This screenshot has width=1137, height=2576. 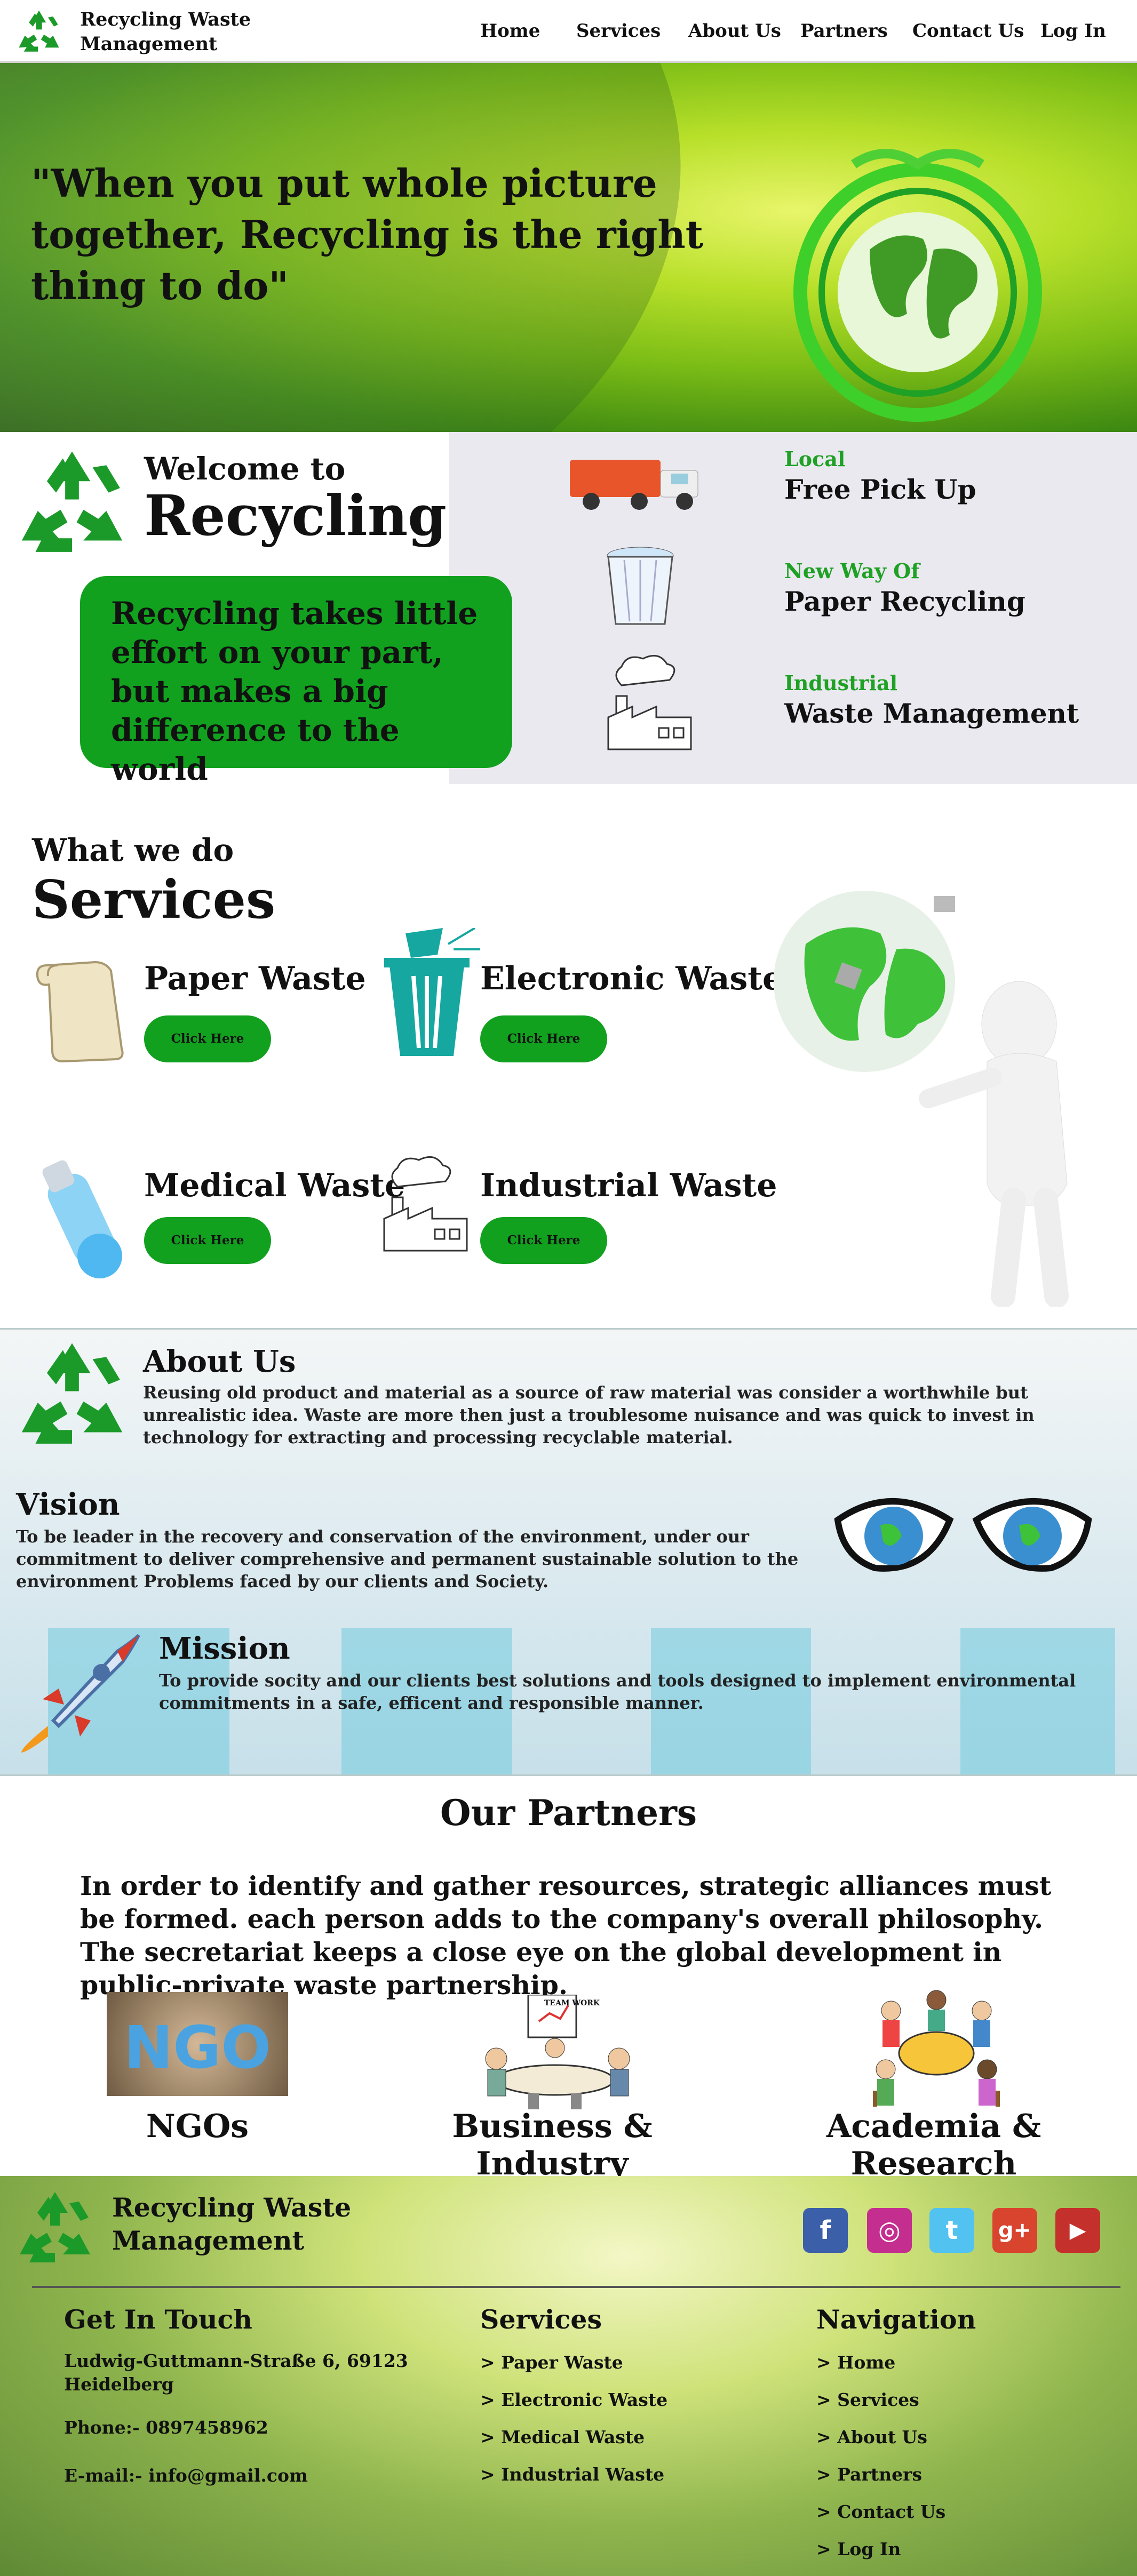 I want to click on address-line-1: Ludwig-Guttmann-Straße 6, 69123, so click(x=236, y=2360).